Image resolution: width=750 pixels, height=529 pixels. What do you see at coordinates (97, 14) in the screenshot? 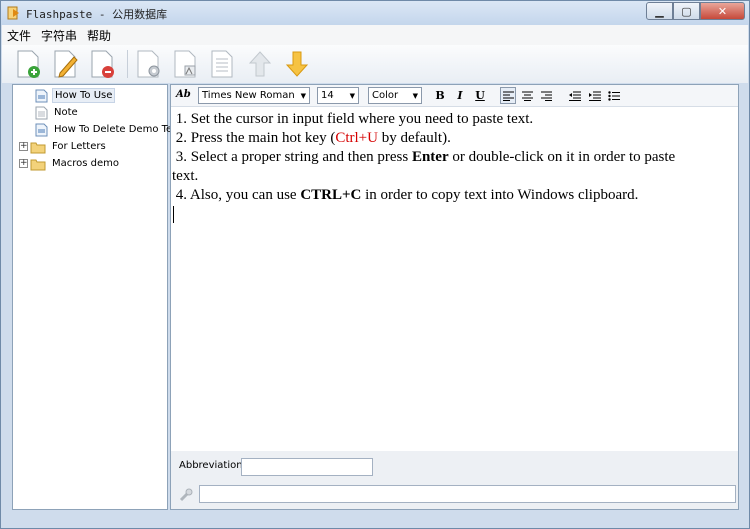
I see `window-title: Flashpaste - 公用数据库` at bounding box center [97, 14].